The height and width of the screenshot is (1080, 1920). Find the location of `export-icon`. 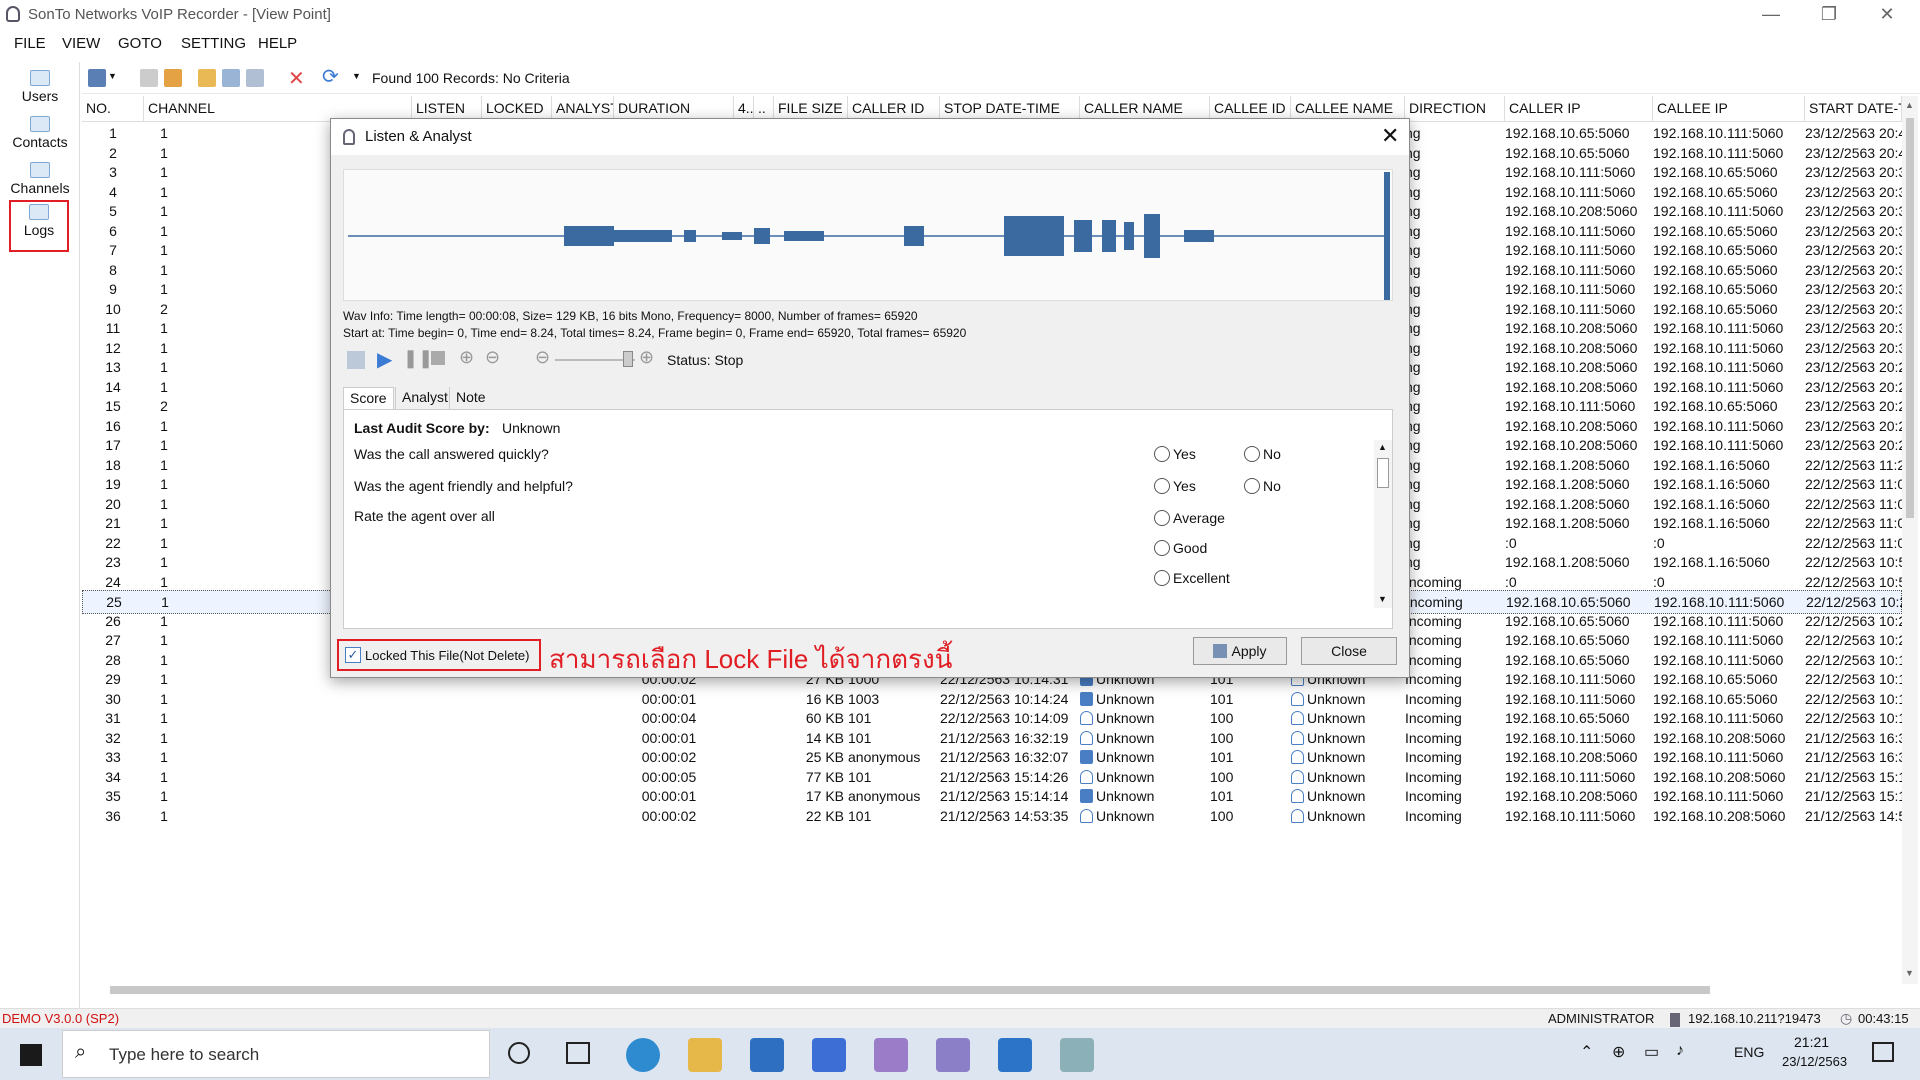

export-icon is located at coordinates (173, 78).